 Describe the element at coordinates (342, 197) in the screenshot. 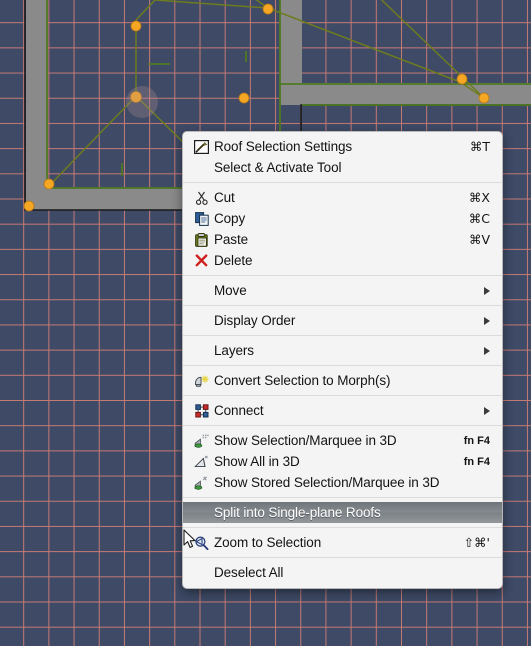

I see `menu-item-cut: Cut ⌘X` at that location.